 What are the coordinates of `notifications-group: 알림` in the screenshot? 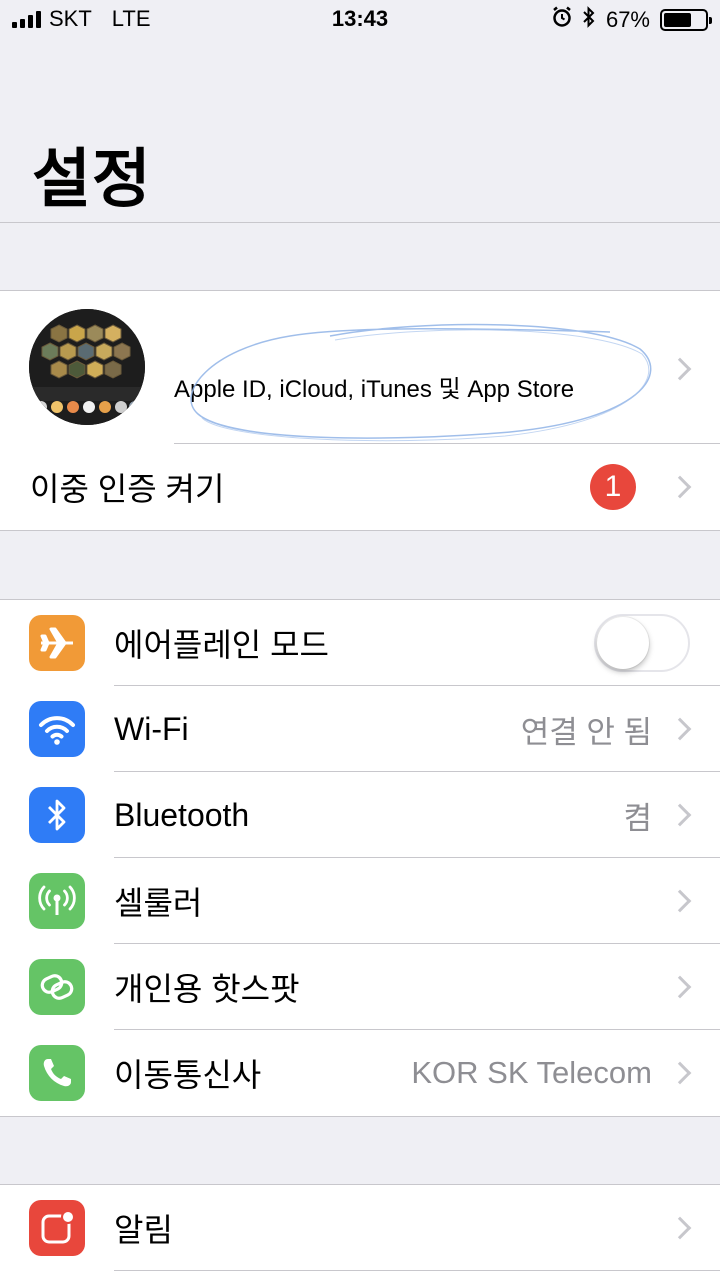 It's located at (360, 1232).